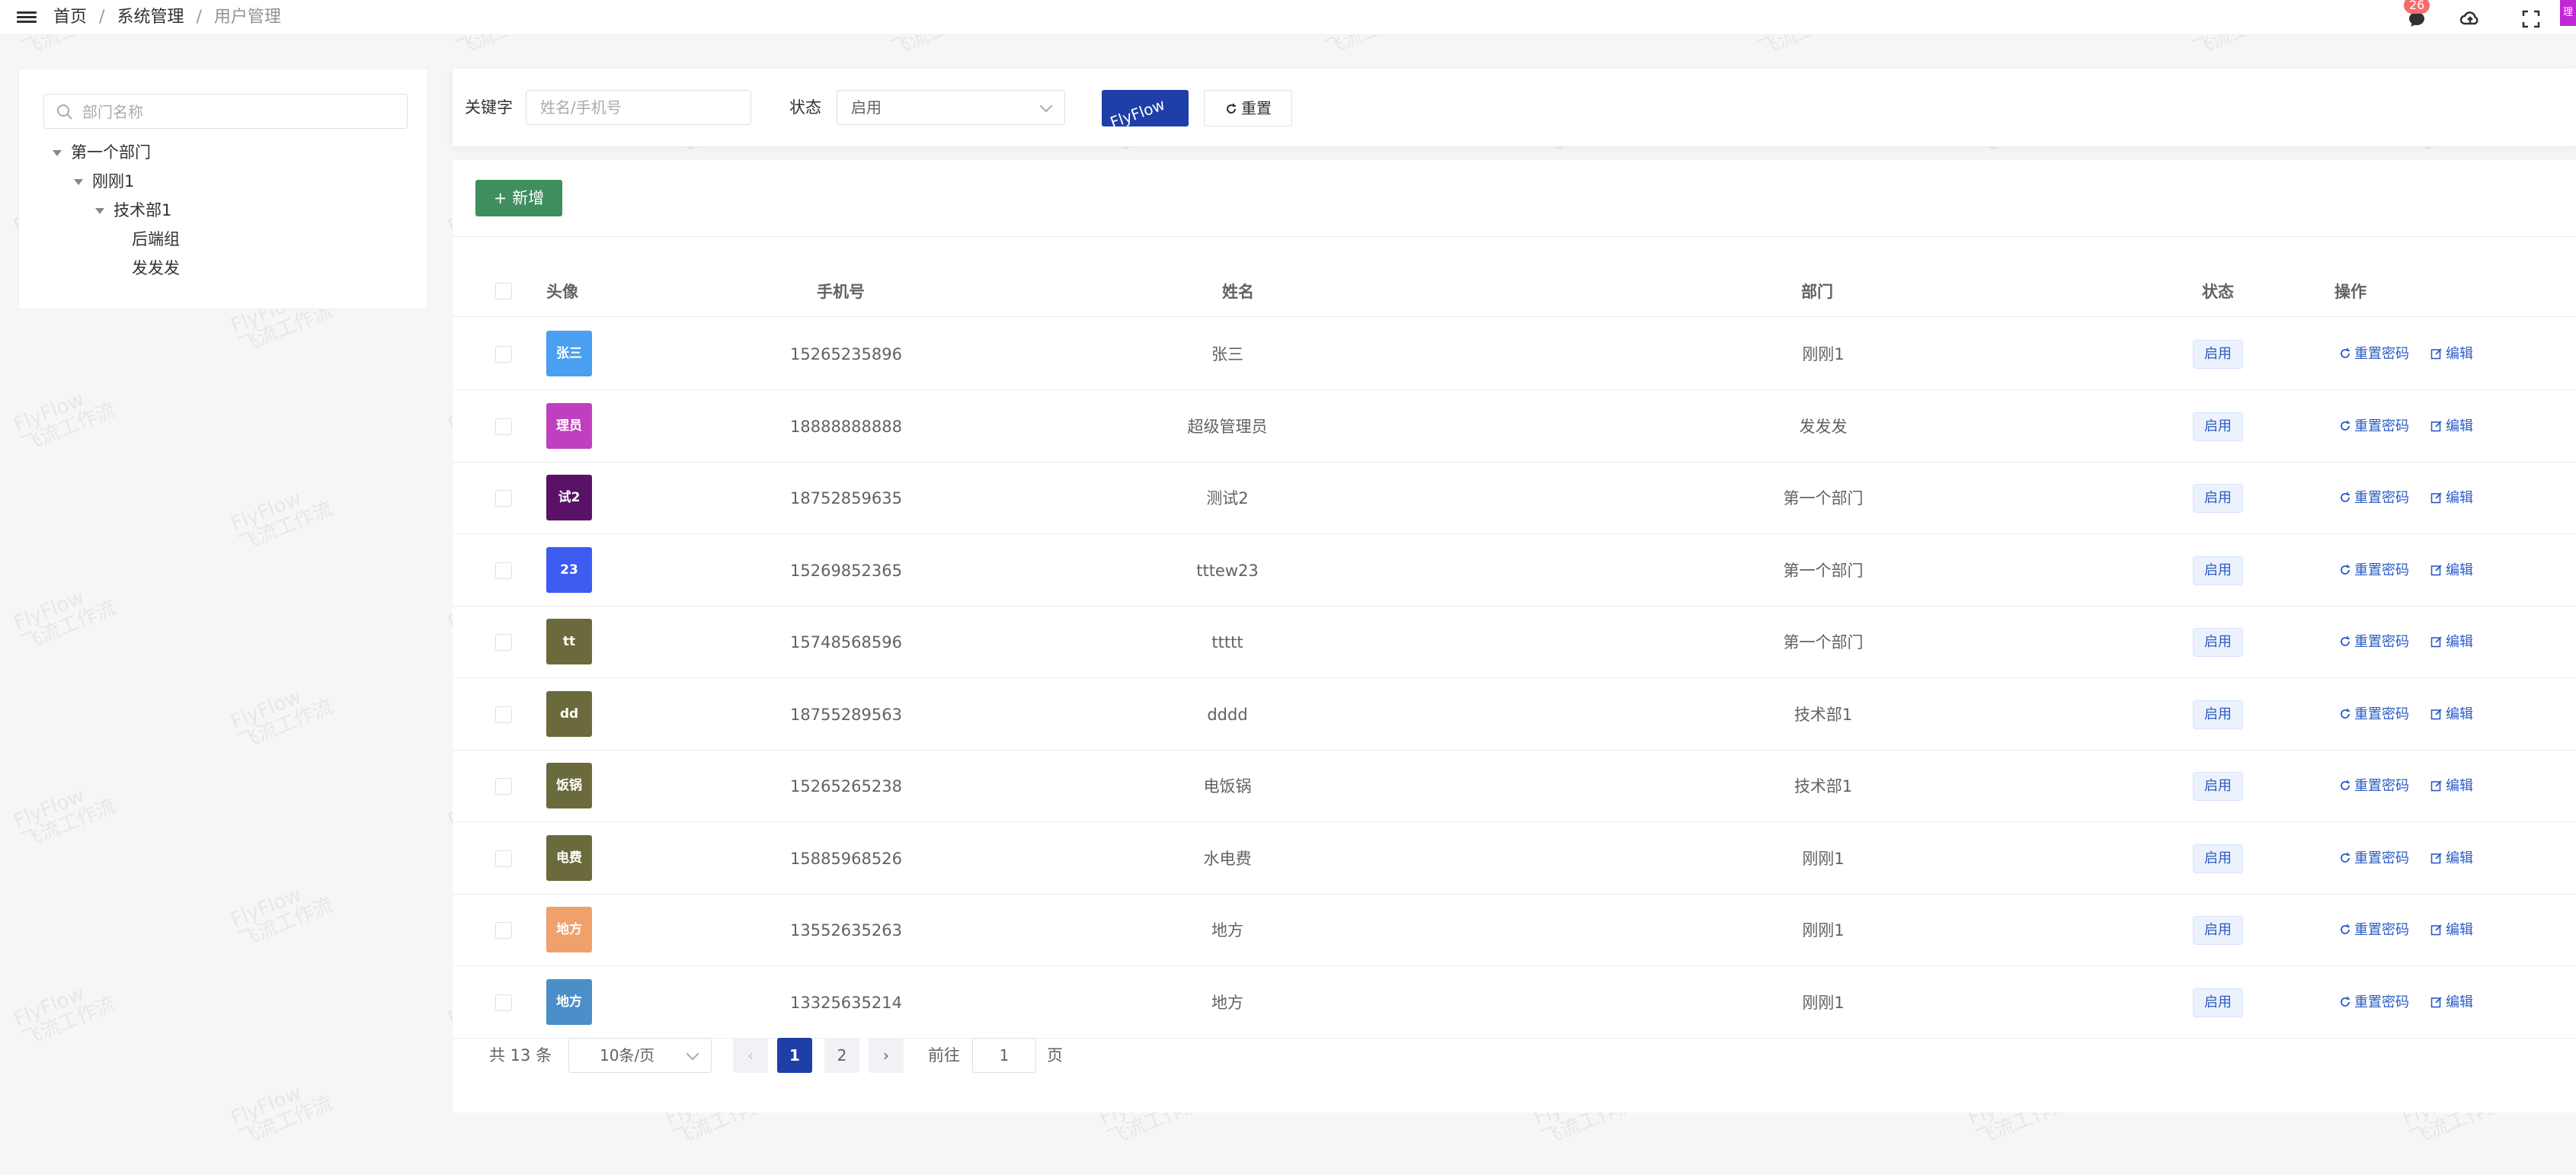 The image size is (2576, 1175). Describe the element at coordinates (750, 1055) in the screenshot. I see `prev-page-button: ‹` at that location.